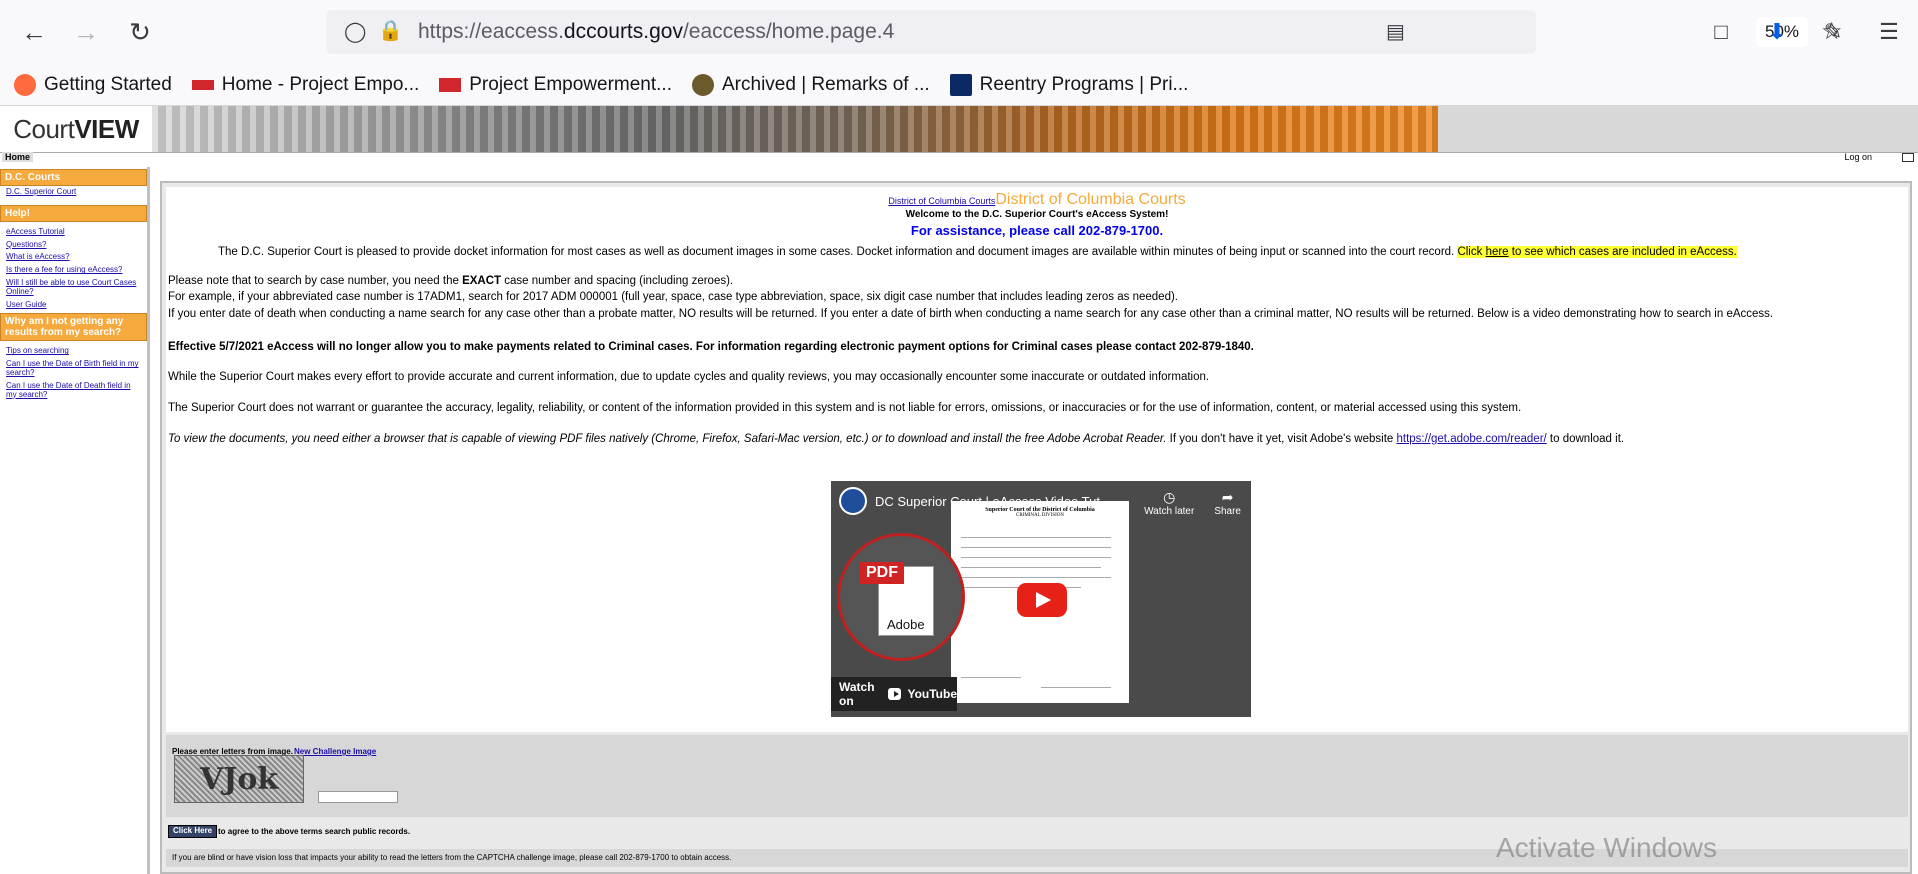 The image size is (1918, 874). What do you see at coordinates (73, 177) in the screenshot?
I see `sidebar-heading: D.C. Courts` at bounding box center [73, 177].